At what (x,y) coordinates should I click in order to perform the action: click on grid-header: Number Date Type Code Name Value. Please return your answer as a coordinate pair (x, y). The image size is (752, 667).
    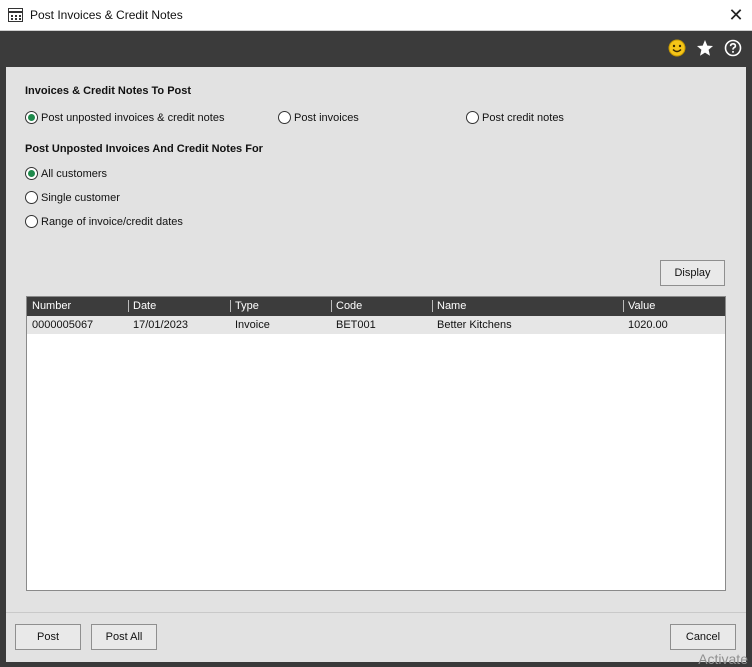
    Looking at the image, I should click on (376, 306).